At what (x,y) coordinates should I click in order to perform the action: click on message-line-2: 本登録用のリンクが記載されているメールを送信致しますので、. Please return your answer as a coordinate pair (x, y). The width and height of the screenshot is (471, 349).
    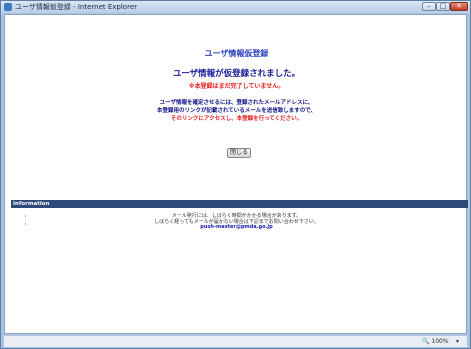
    Looking at the image, I should click on (236, 111).